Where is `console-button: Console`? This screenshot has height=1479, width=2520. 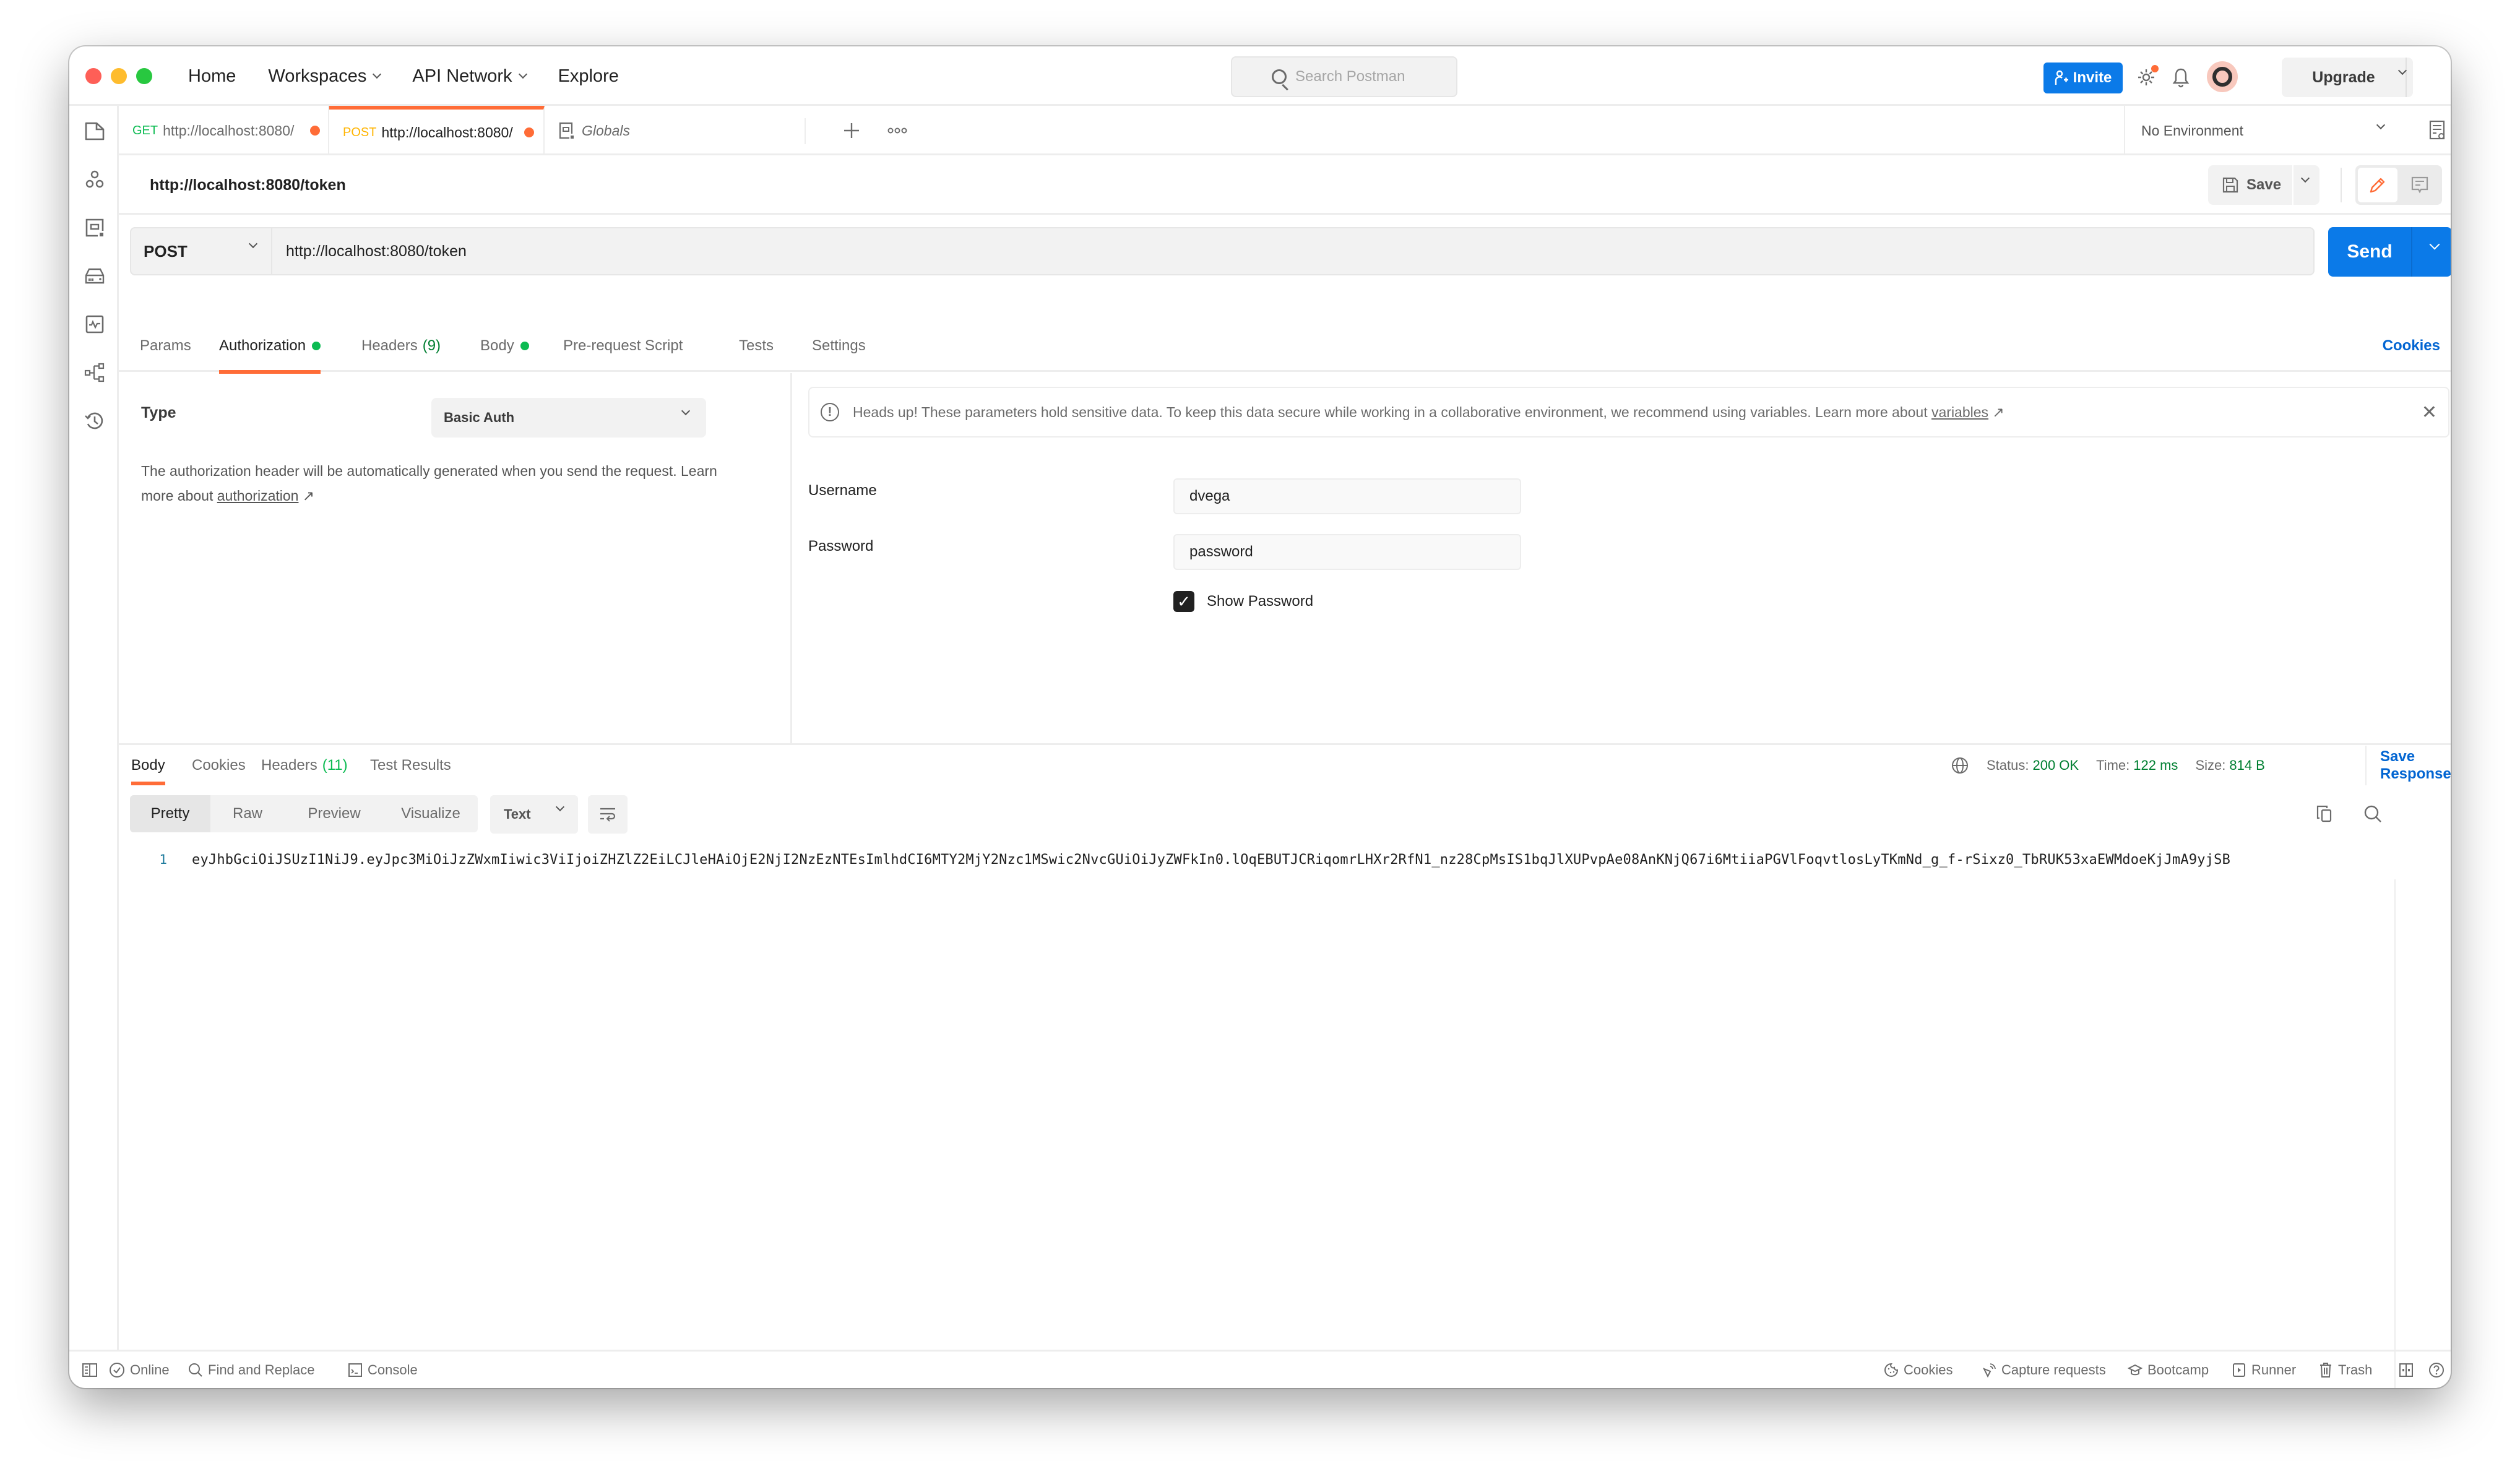
console-button: Console is located at coordinates (383, 1370).